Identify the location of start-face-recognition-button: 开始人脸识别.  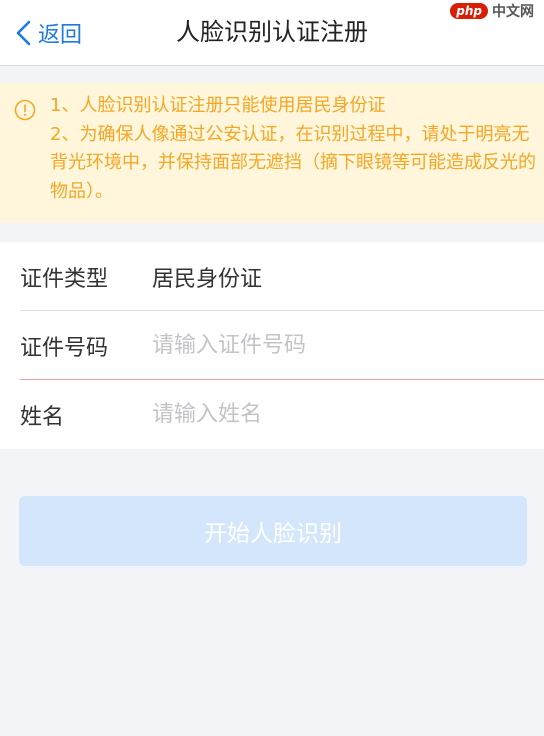
(273, 531).